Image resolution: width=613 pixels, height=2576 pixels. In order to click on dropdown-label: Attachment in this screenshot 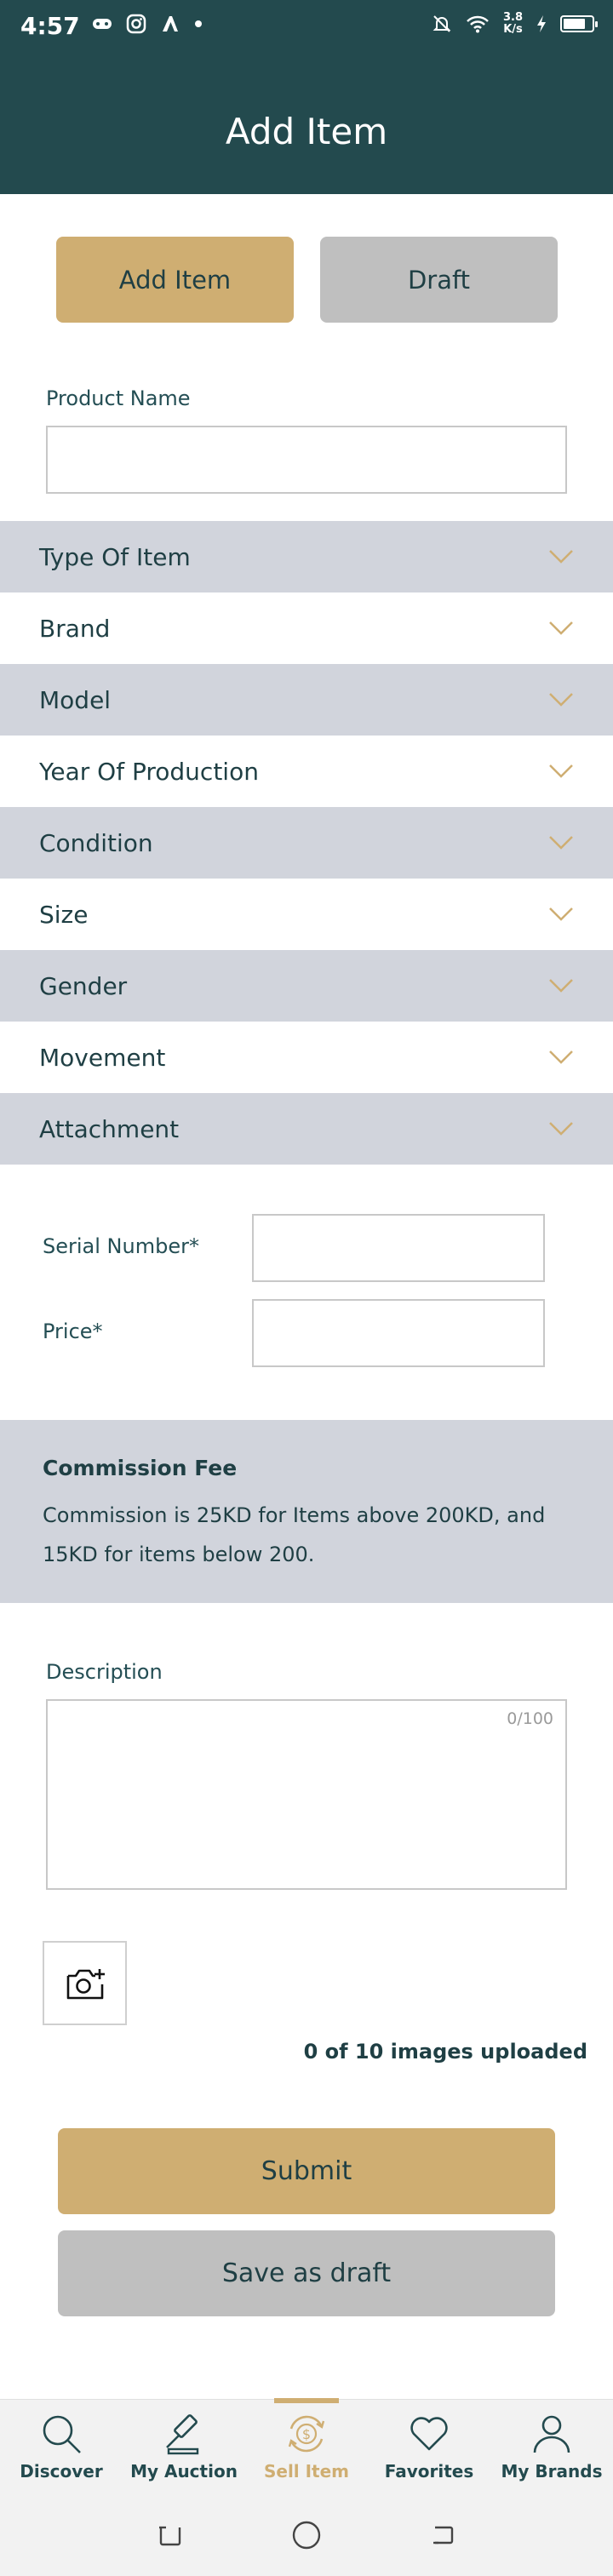, I will do `click(109, 1129)`.